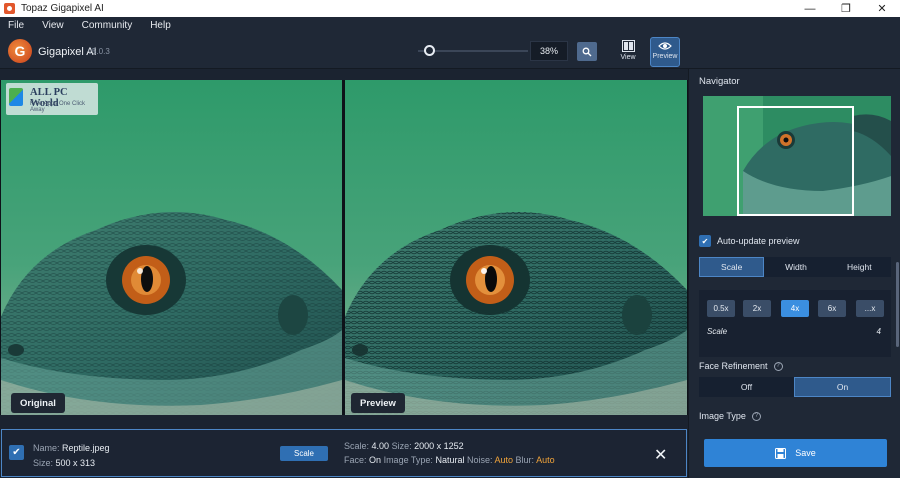  I want to click on noise-label: Noise:, so click(479, 460).